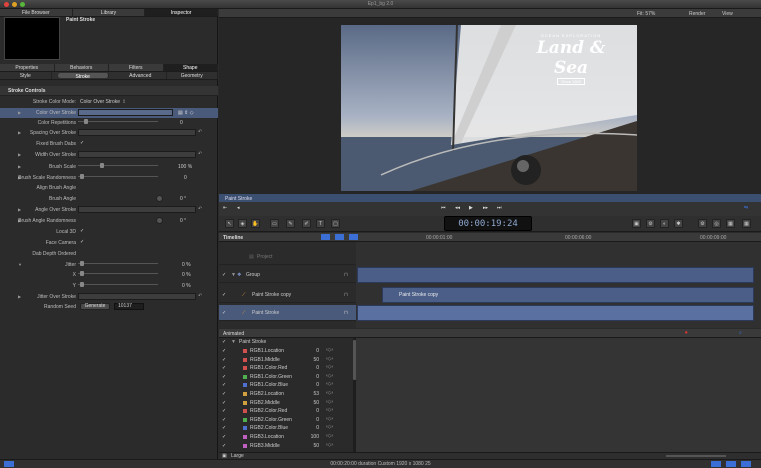 This screenshot has height=468, width=761. What do you see at coordinates (287, 275) in the screenshot?
I see `timeline-row-group: ✓ ▼ ❖ Group ⊓` at bounding box center [287, 275].